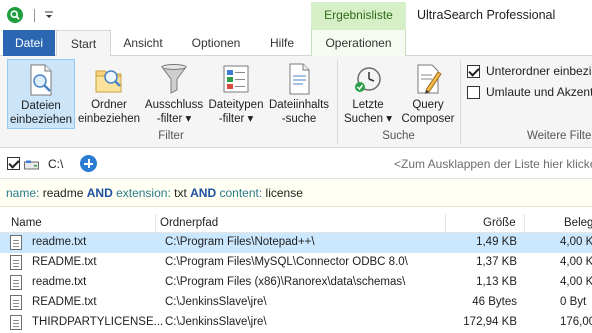 The image size is (592, 333). What do you see at coordinates (15, 15) in the screenshot?
I see `app-logo-icon` at bounding box center [15, 15].